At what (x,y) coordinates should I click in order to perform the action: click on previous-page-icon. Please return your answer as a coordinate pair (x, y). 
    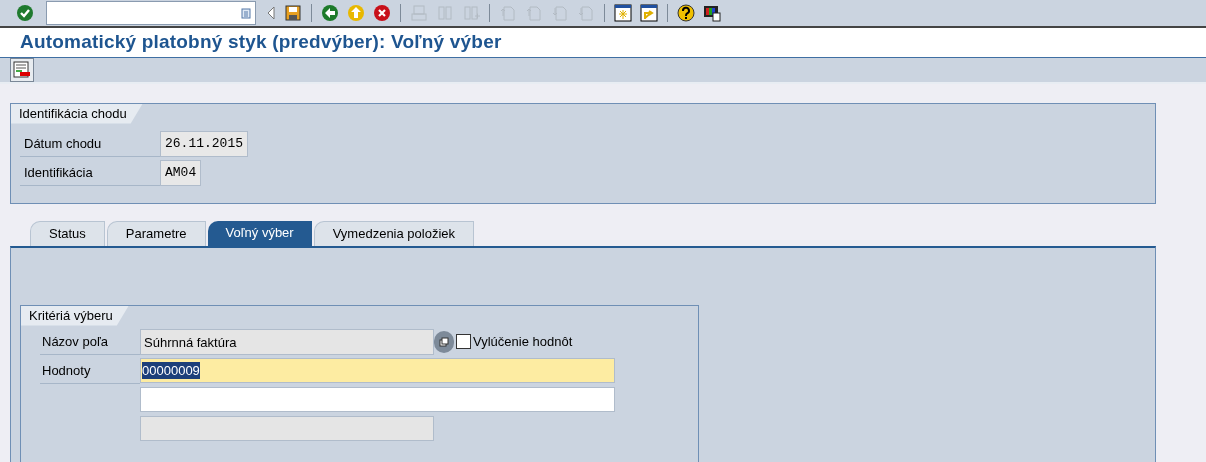
    Looking at the image, I should click on (534, 13).